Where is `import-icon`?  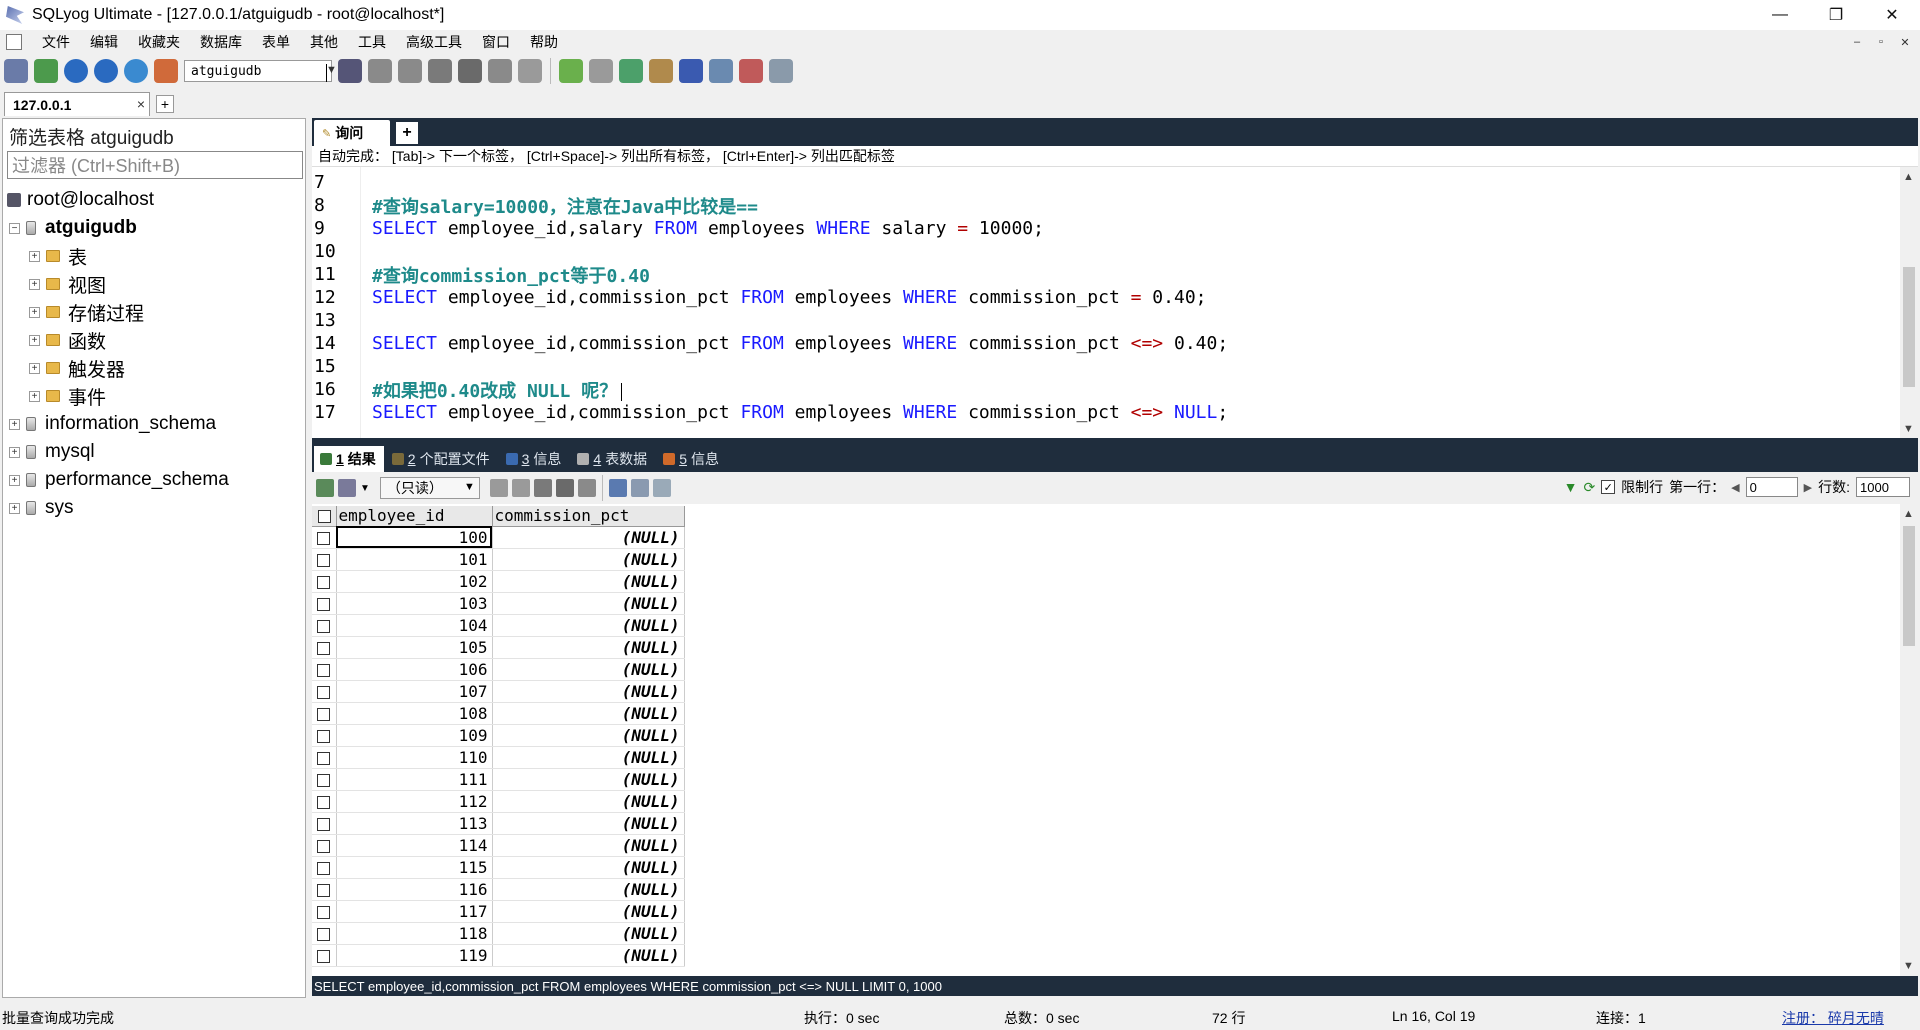 import-icon is located at coordinates (440, 71).